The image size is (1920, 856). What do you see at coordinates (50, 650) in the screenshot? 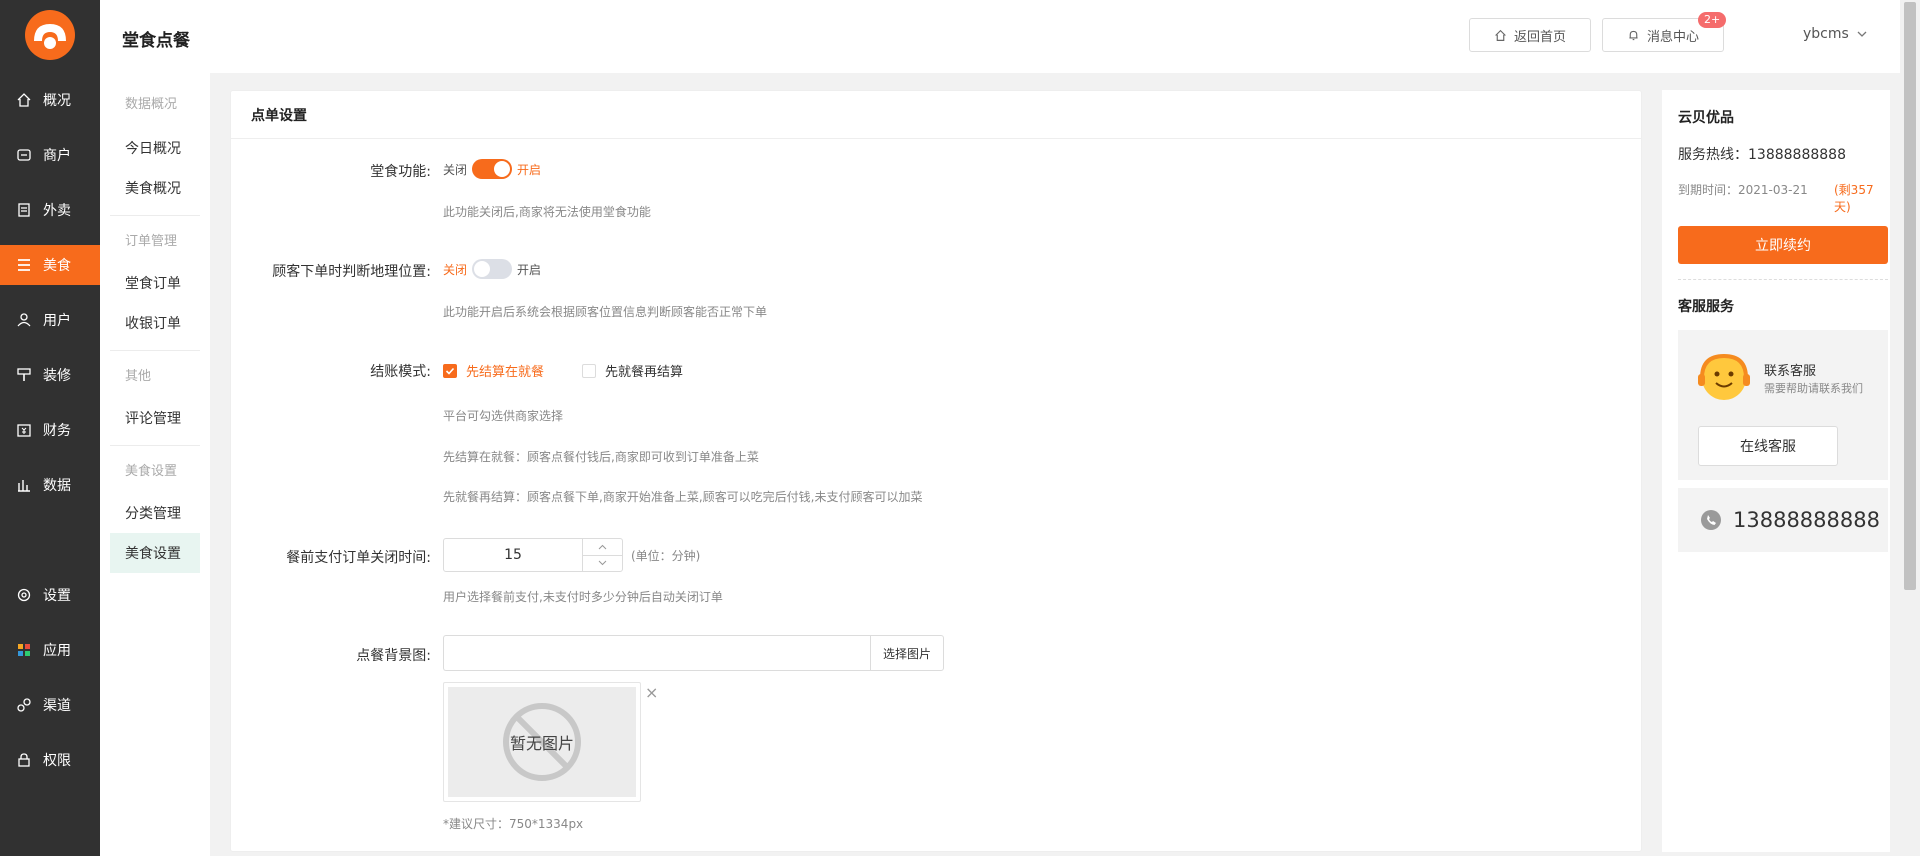
I see `nav-item-apps: 应用` at bounding box center [50, 650].